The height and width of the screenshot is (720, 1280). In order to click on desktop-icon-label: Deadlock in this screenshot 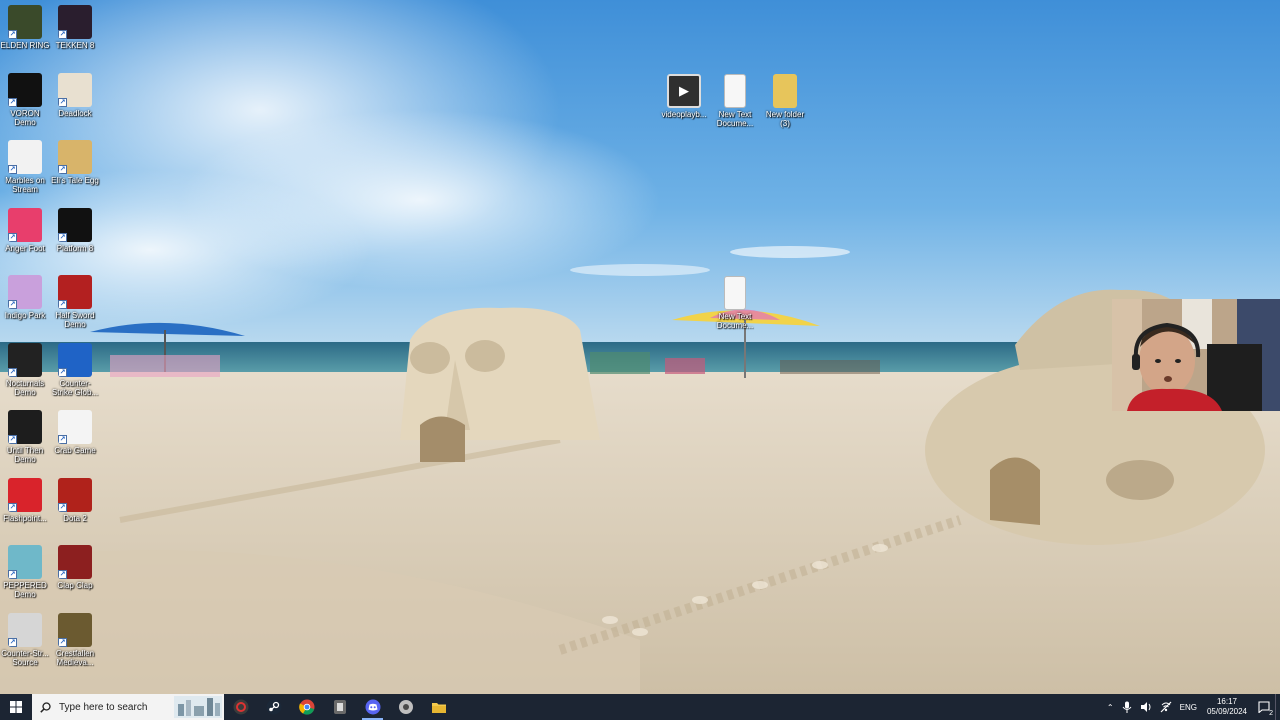, I will do `click(75, 113)`.